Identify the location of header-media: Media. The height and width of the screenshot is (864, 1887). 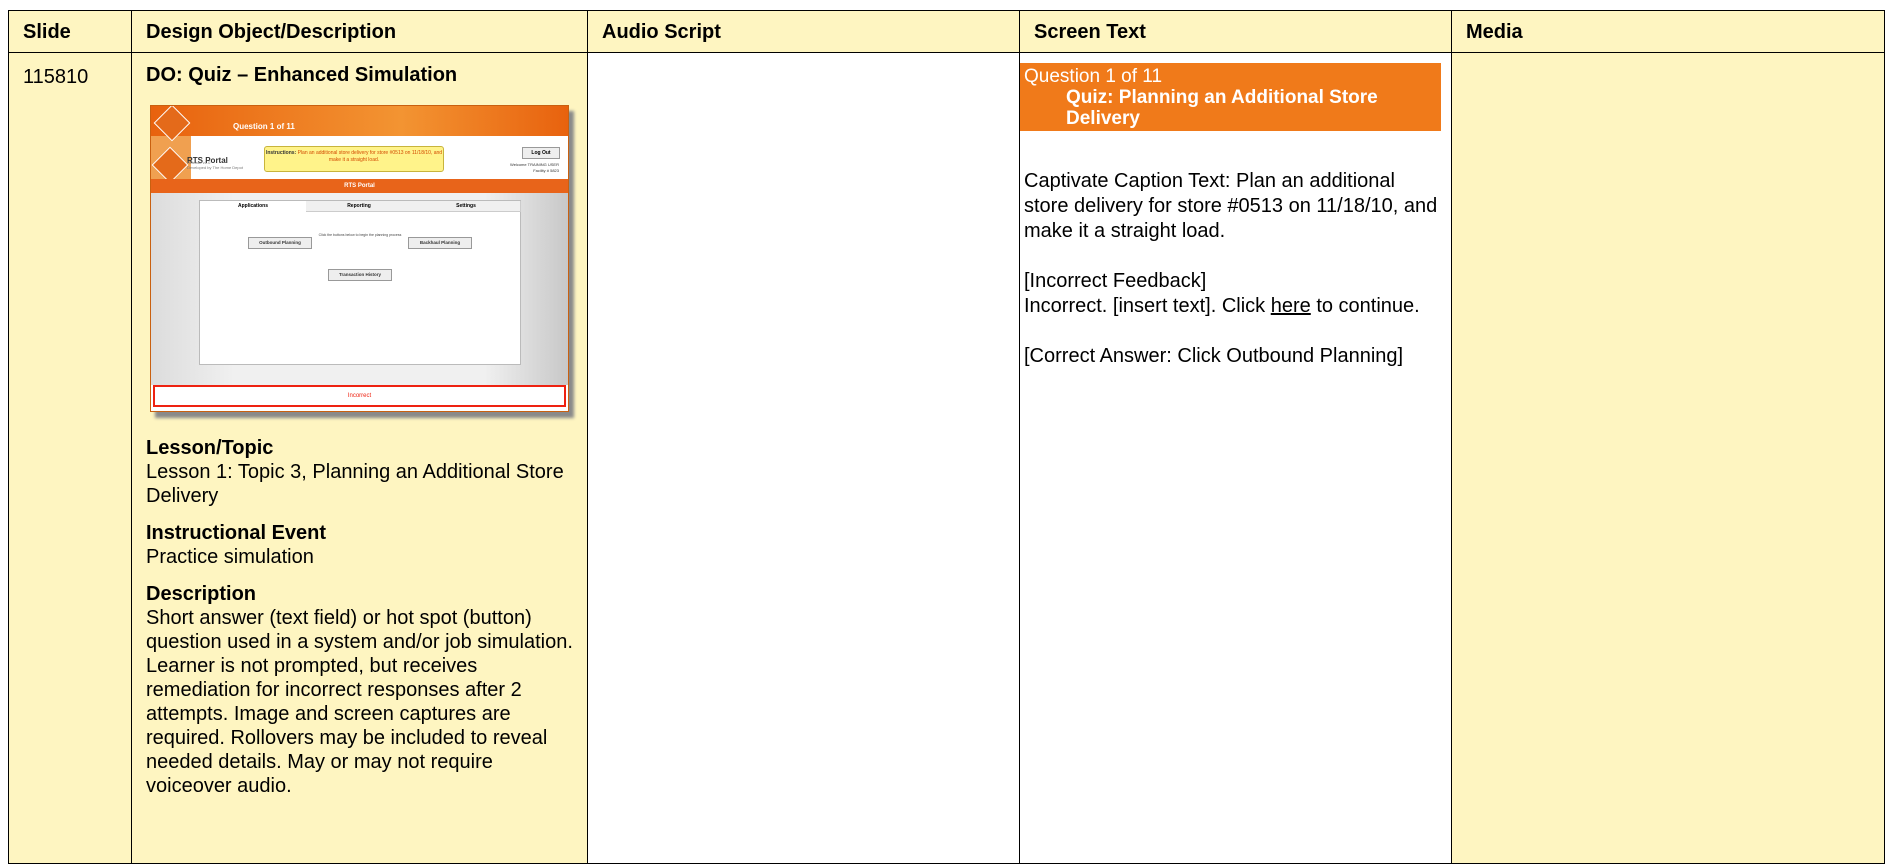
(1668, 31).